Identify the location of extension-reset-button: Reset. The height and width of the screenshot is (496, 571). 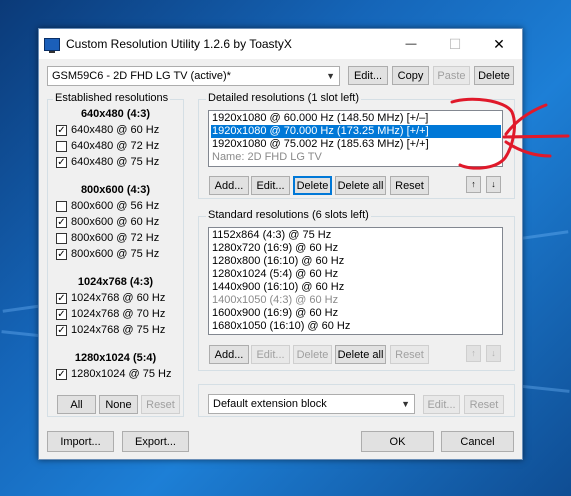
(484, 404).